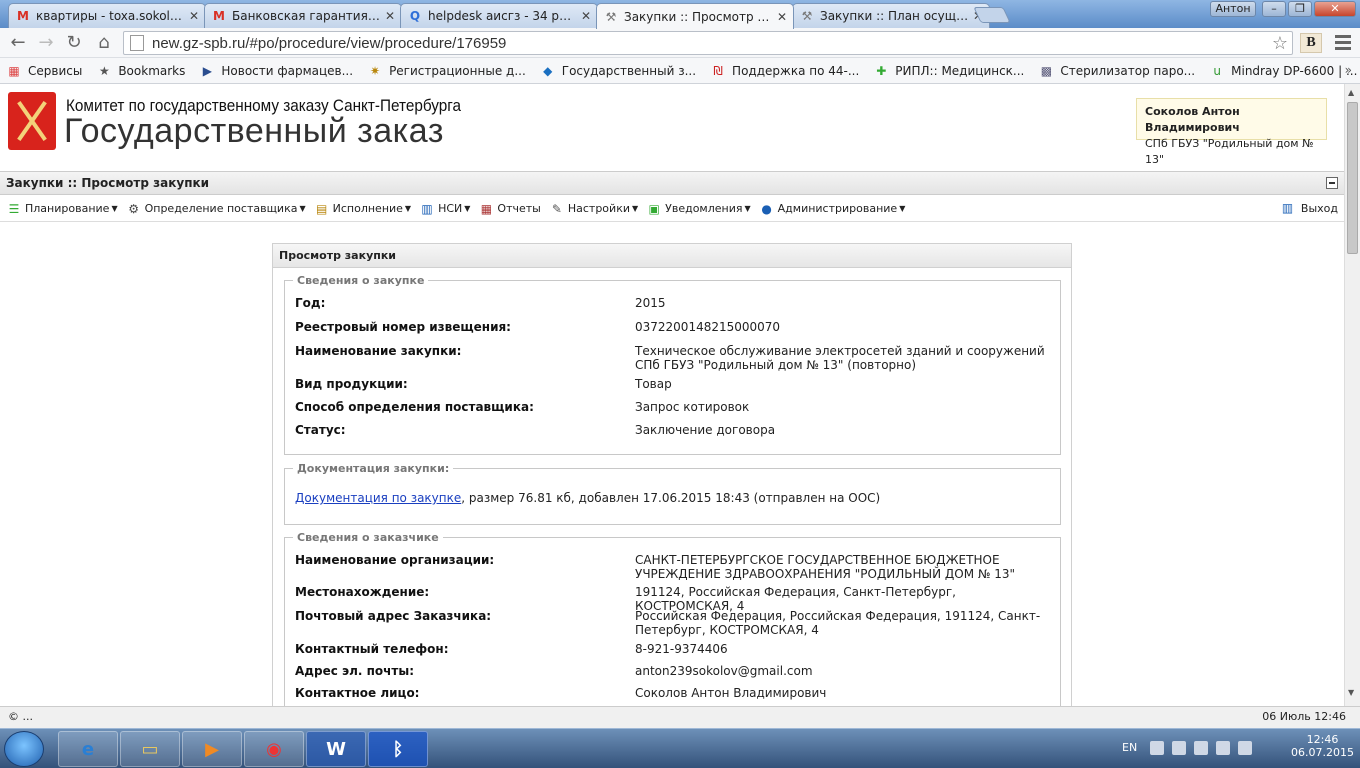  What do you see at coordinates (1223, 748) in the screenshot?
I see `network-icon` at bounding box center [1223, 748].